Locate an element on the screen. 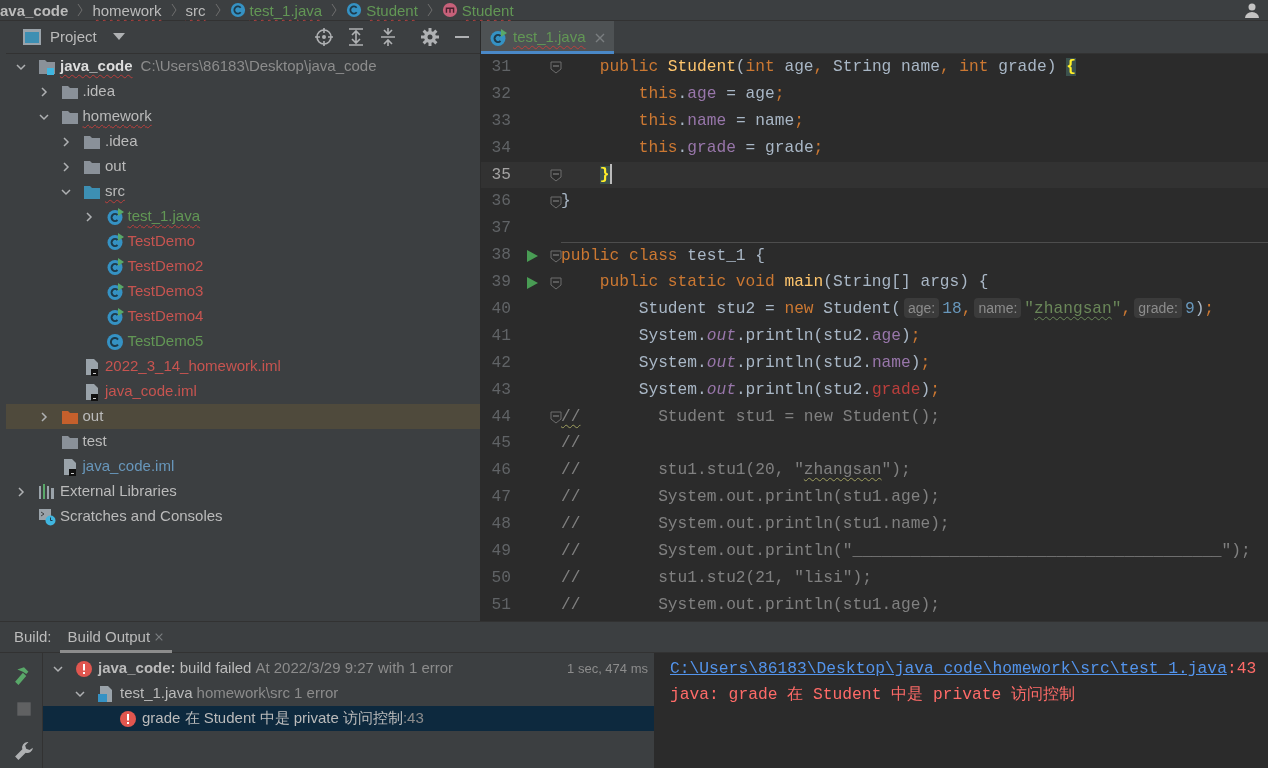 The height and width of the screenshot is (768, 1268). settings-icon is located at coordinates (430, 37).